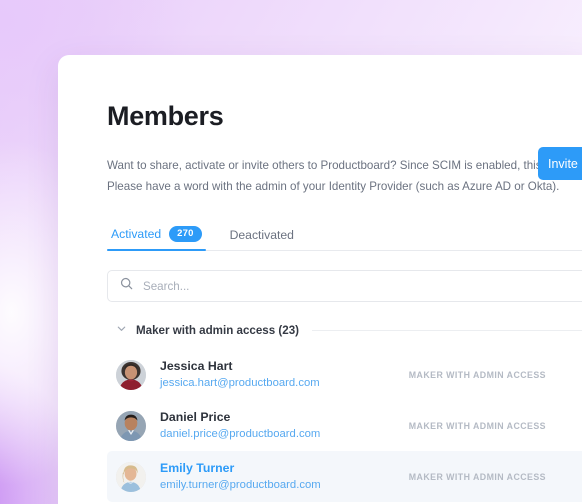 The height and width of the screenshot is (504, 582). What do you see at coordinates (218, 330) in the screenshot?
I see `group-label: Maker with admin access (23)` at bounding box center [218, 330].